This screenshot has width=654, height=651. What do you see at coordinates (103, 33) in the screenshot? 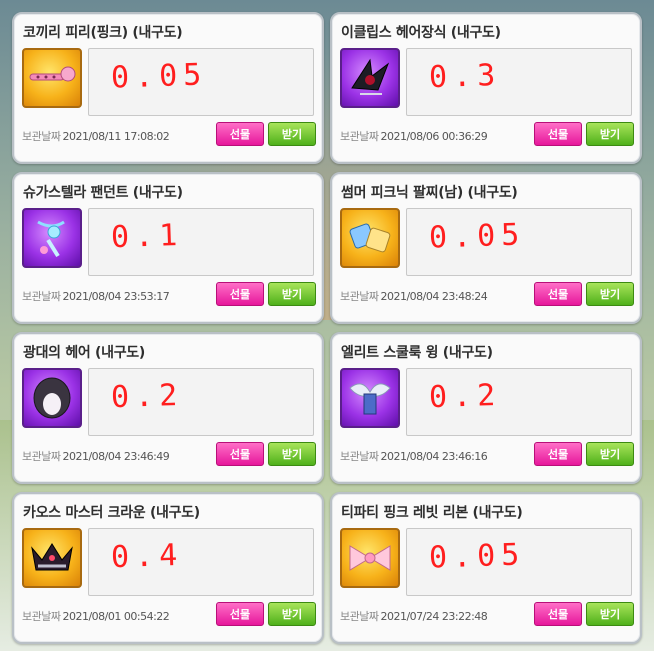
I see `item-title: 코끼리 피리(핑크) (내구도)` at bounding box center [103, 33].